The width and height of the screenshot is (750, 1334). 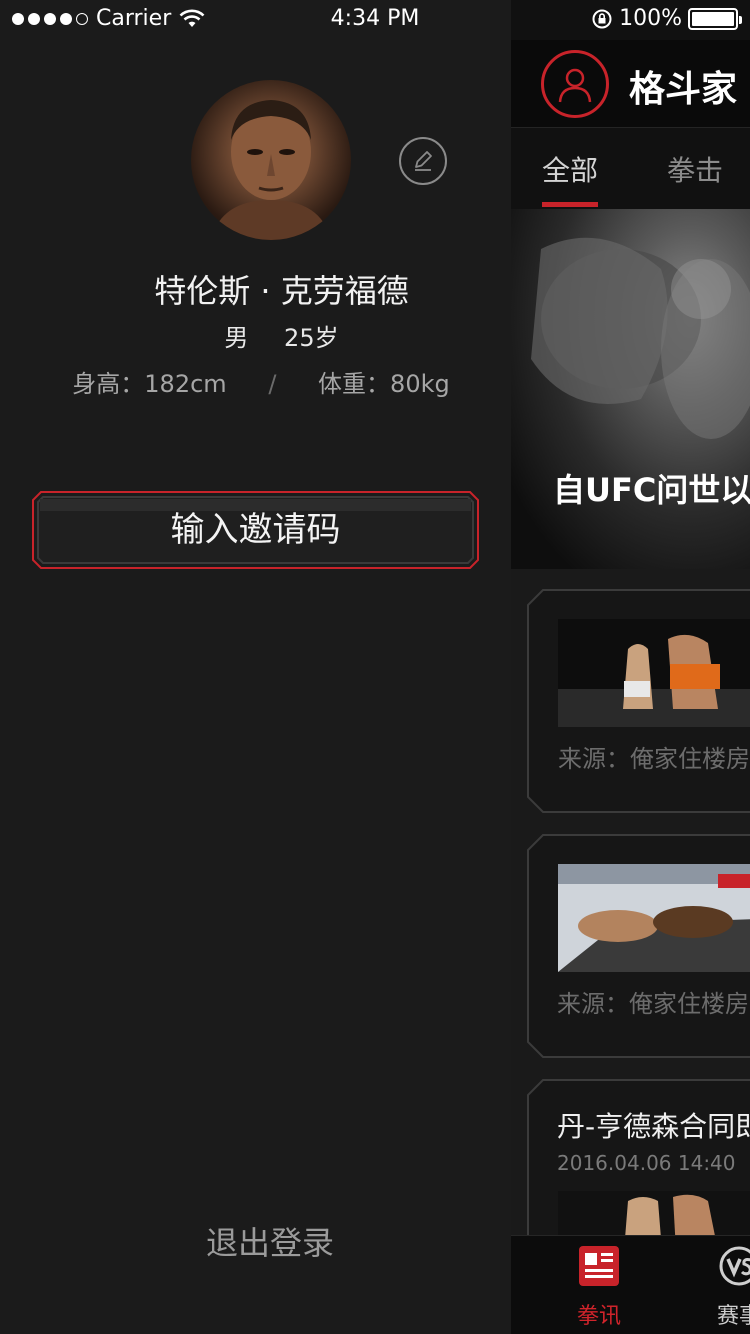 What do you see at coordinates (575, 84) in the screenshot?
I see `user-icon` at bounding box center [575, 84].